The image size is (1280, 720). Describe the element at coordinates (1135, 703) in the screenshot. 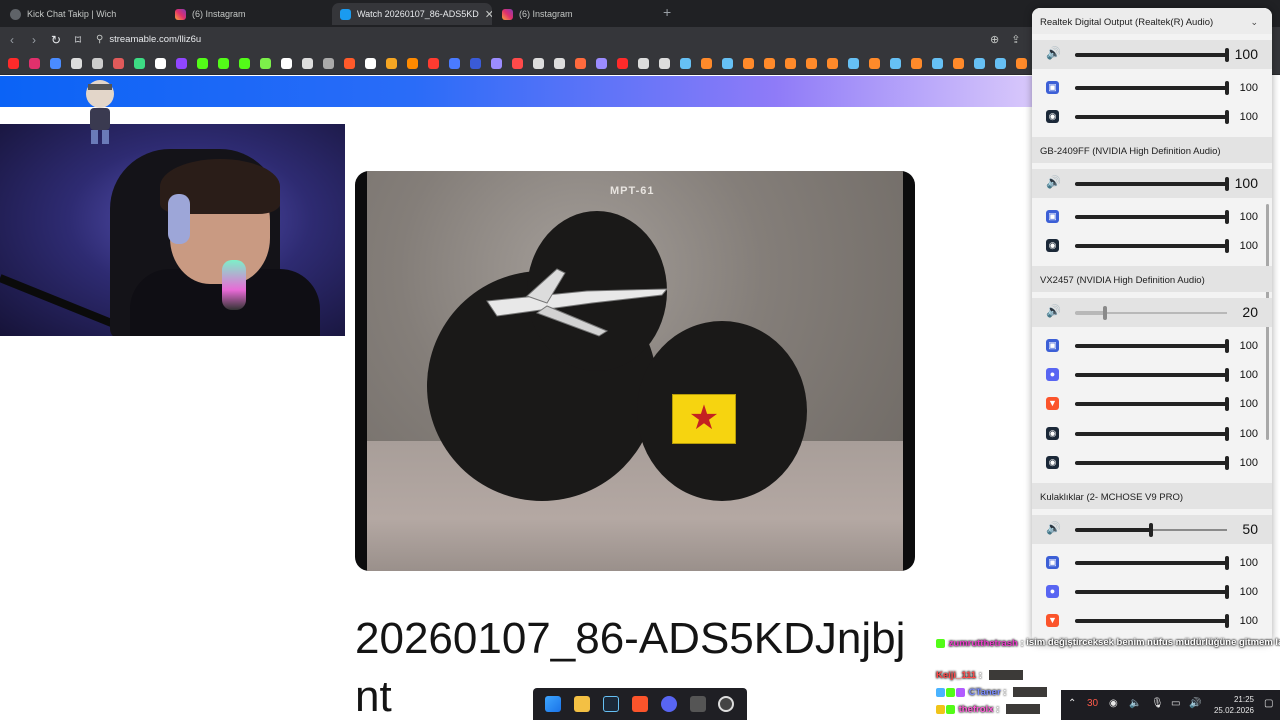

I see `speaker-icon: 🔈` at that location.